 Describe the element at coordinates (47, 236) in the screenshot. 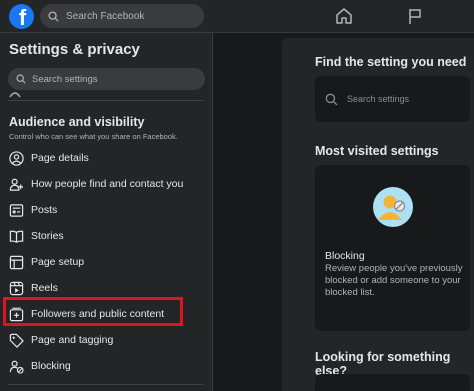

I see `sidebar-item-label: Stories` at that location.